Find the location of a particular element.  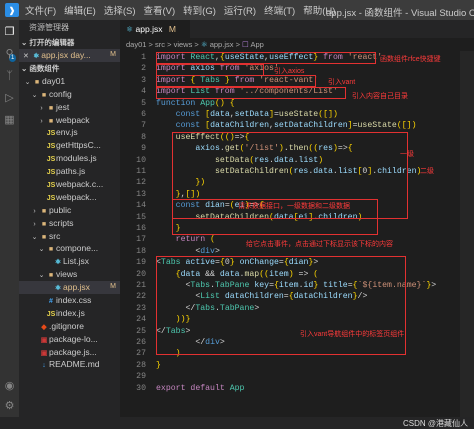

line-number: 1 is located at coordinates (143, 57).